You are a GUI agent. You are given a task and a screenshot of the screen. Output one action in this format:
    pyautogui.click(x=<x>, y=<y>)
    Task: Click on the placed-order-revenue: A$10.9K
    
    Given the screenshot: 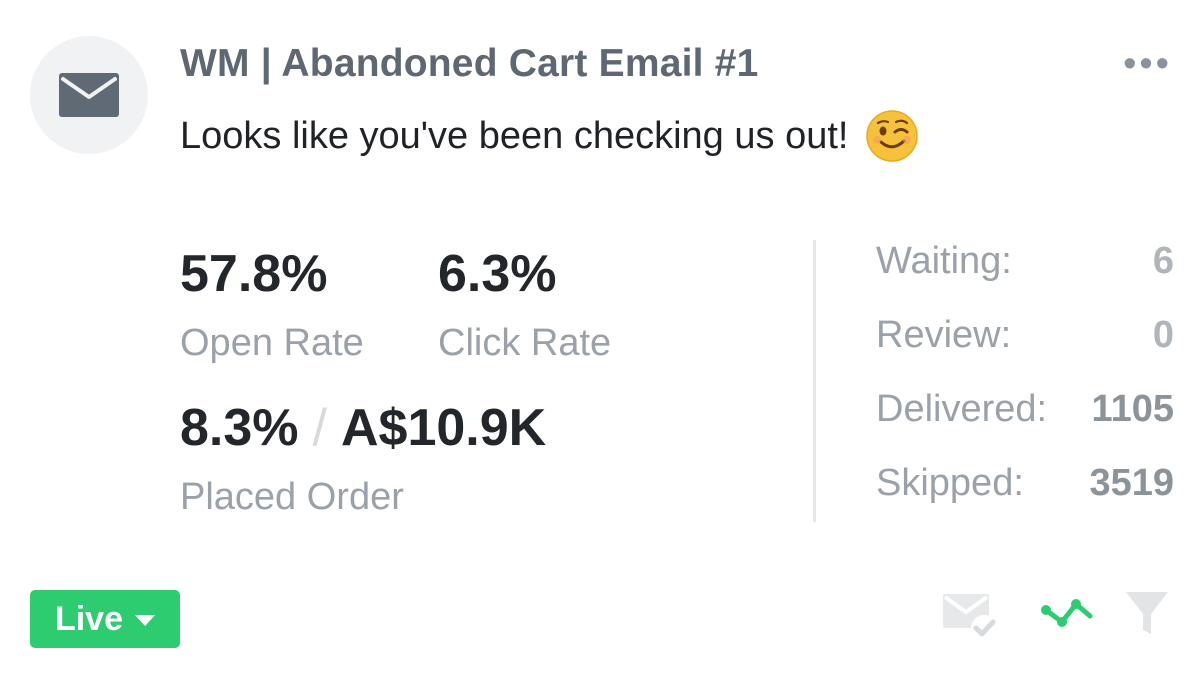 What is the action you would take?
    pyautogui.click(x=443, y=428)
    